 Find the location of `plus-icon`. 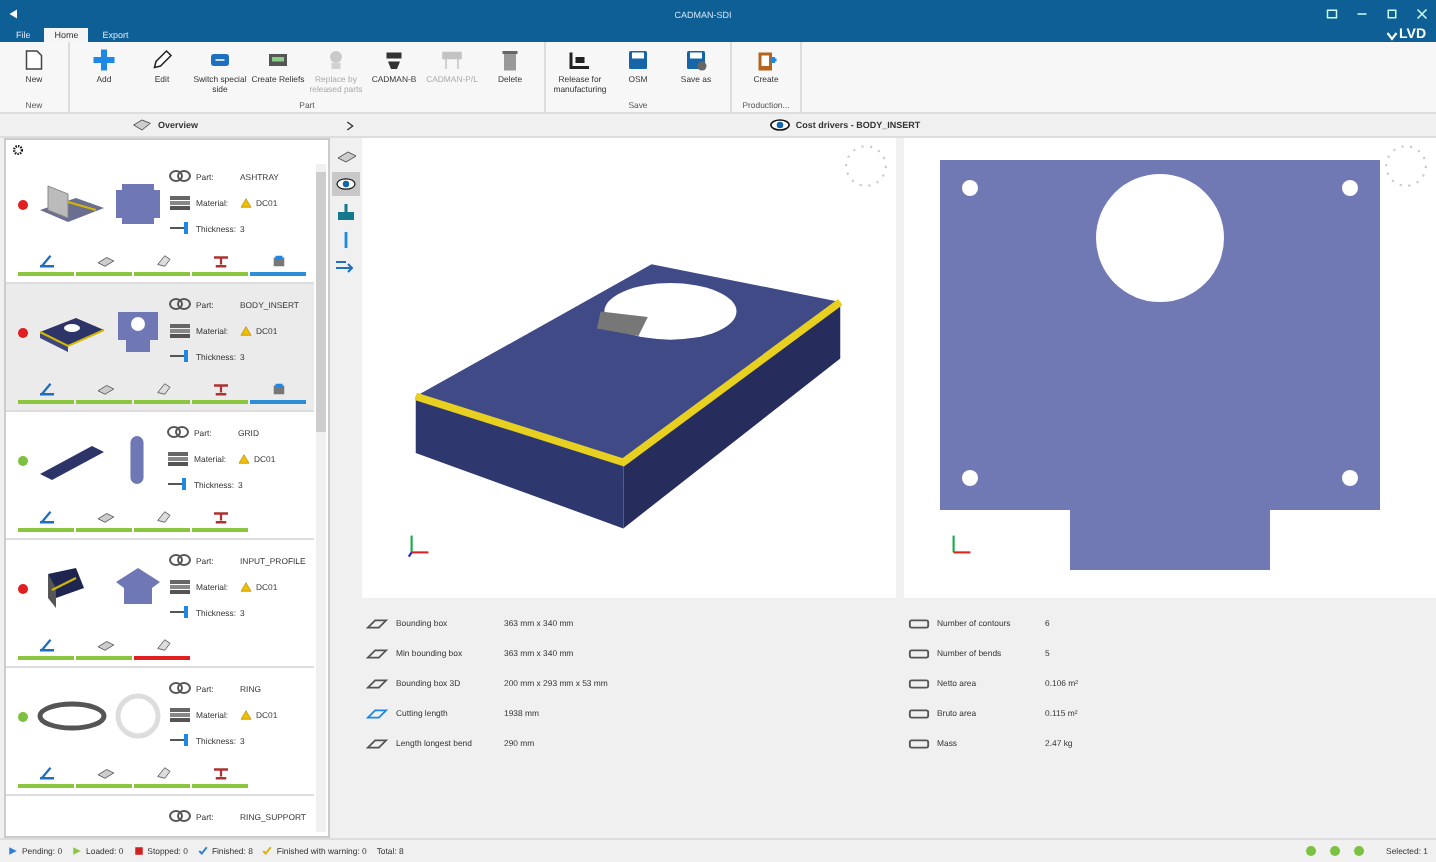

plus-icon is located at coordinates (104, 60).